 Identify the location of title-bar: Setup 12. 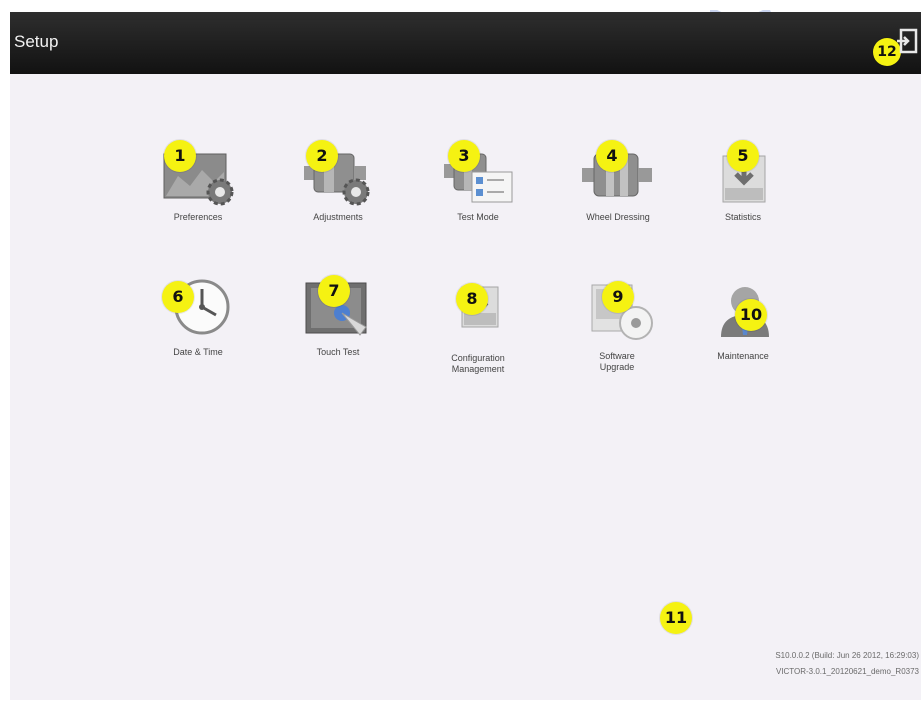
(465, 43).